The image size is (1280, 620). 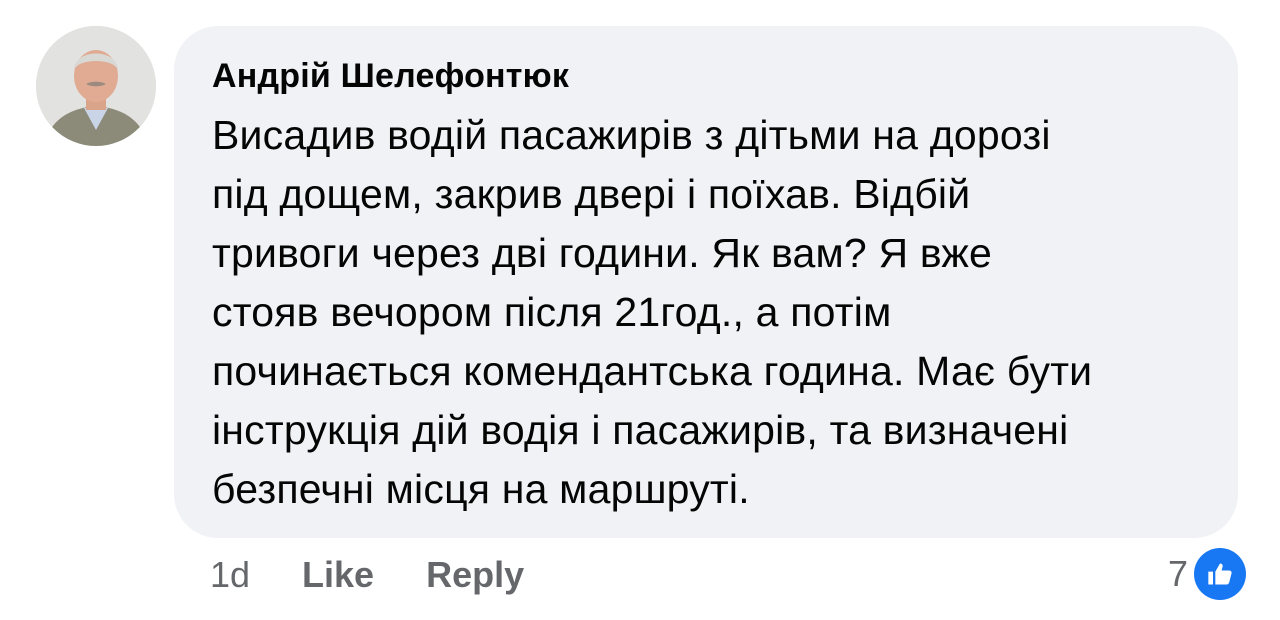 What do you see at coordinates (713, 76) in the screenshot?
I see `comment-author: Андрій Шелефонтюк` at bounding box center [713, 76].